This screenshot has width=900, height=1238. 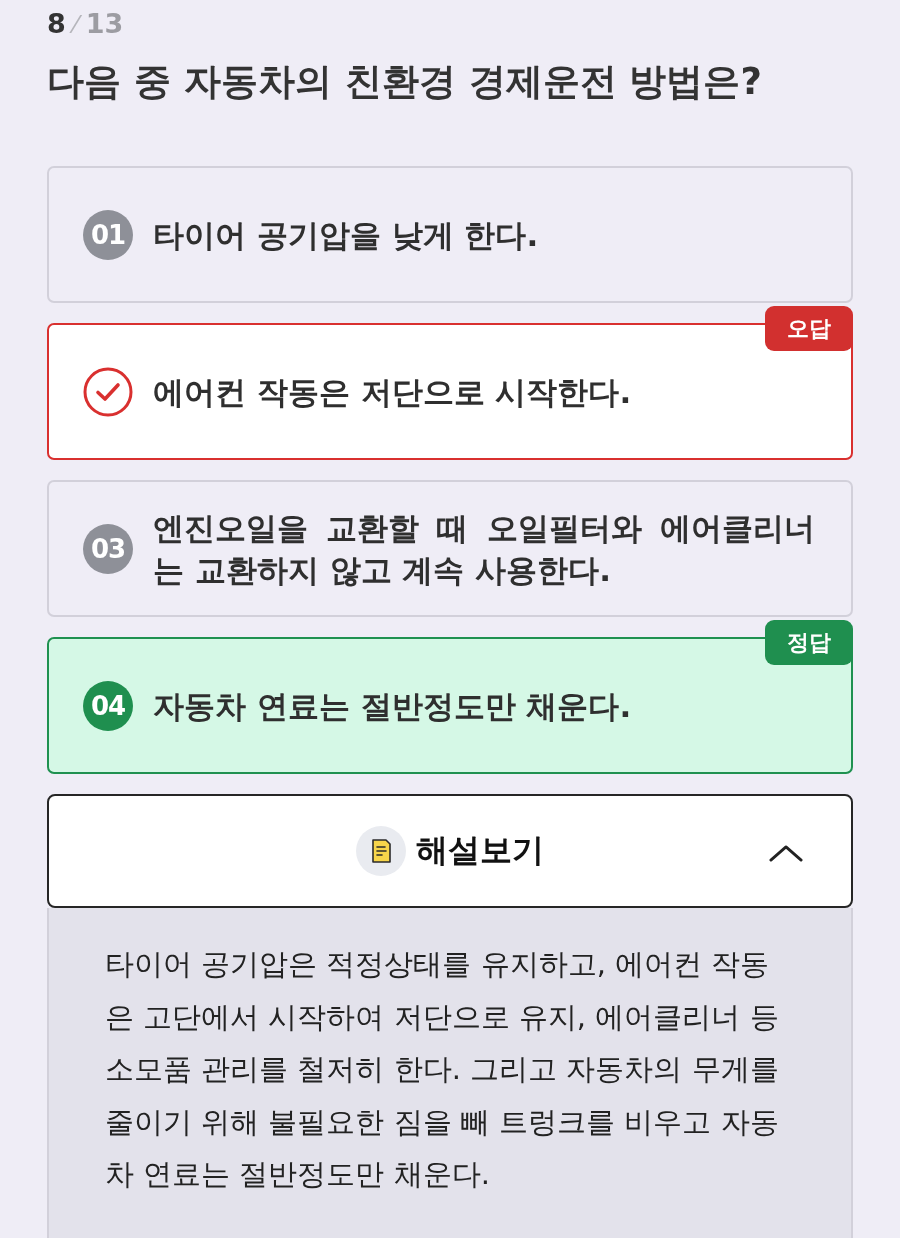 I want to click on wrong-answer-badge: 오답, so click(x=809, y=328).